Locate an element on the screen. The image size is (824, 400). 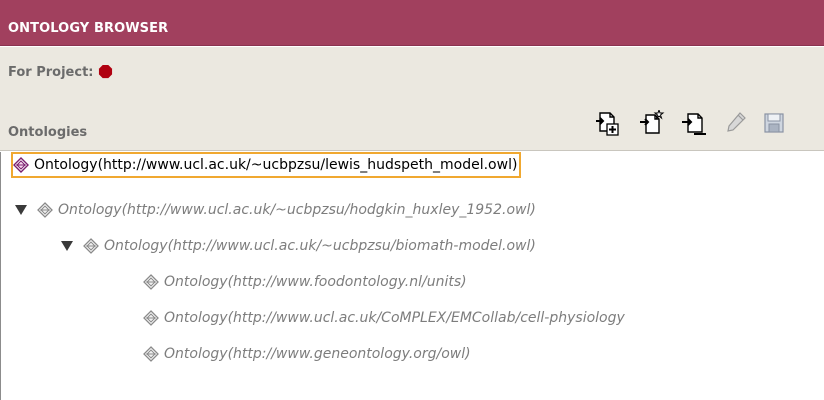
save-button is located at coordinates (774, 123).